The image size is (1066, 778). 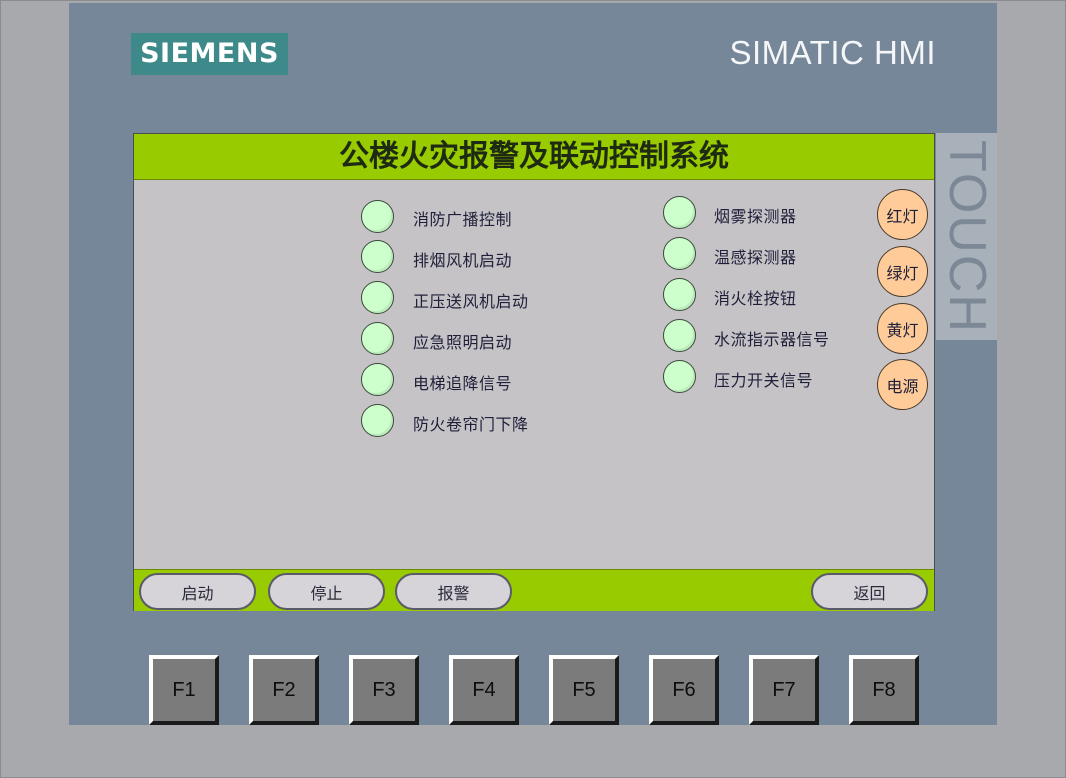 What do you see at coordinates (869, 591) in the screenshot?
I see `back-button: 返回` at bounding box center [869, 591].